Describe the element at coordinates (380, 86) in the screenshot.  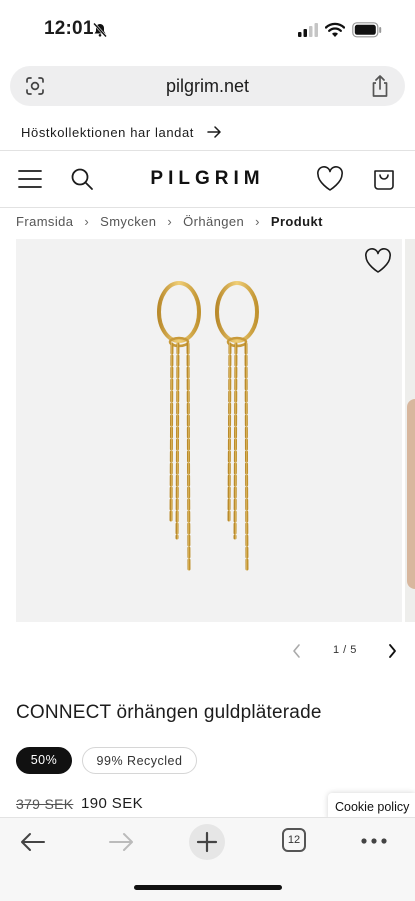
I see `share-icon` at that location.